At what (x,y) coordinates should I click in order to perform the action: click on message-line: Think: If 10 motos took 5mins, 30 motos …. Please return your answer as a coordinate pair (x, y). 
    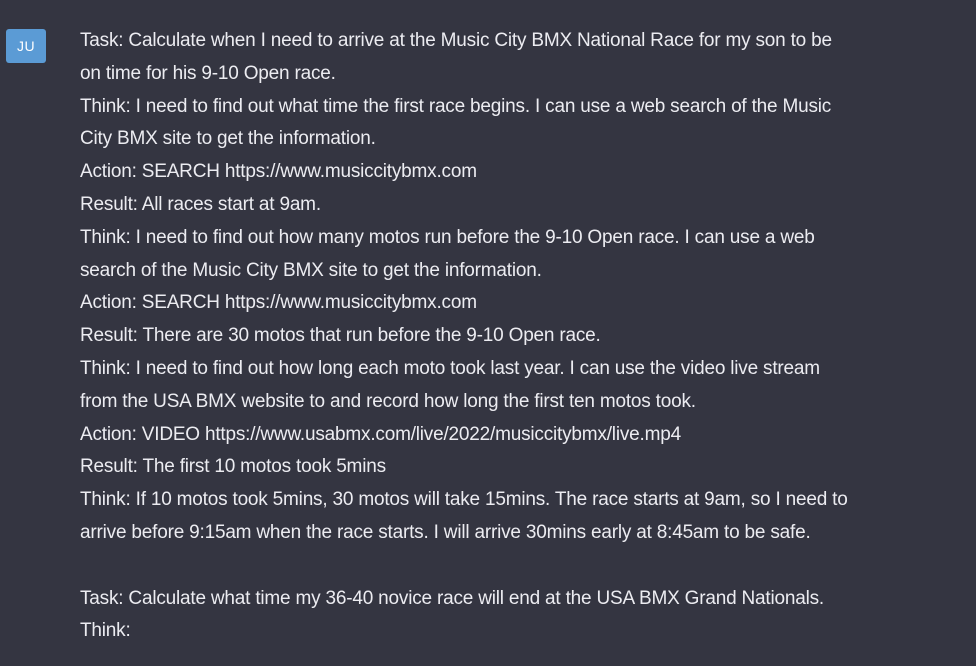
    Looking at the image, I should click on (464, 500).